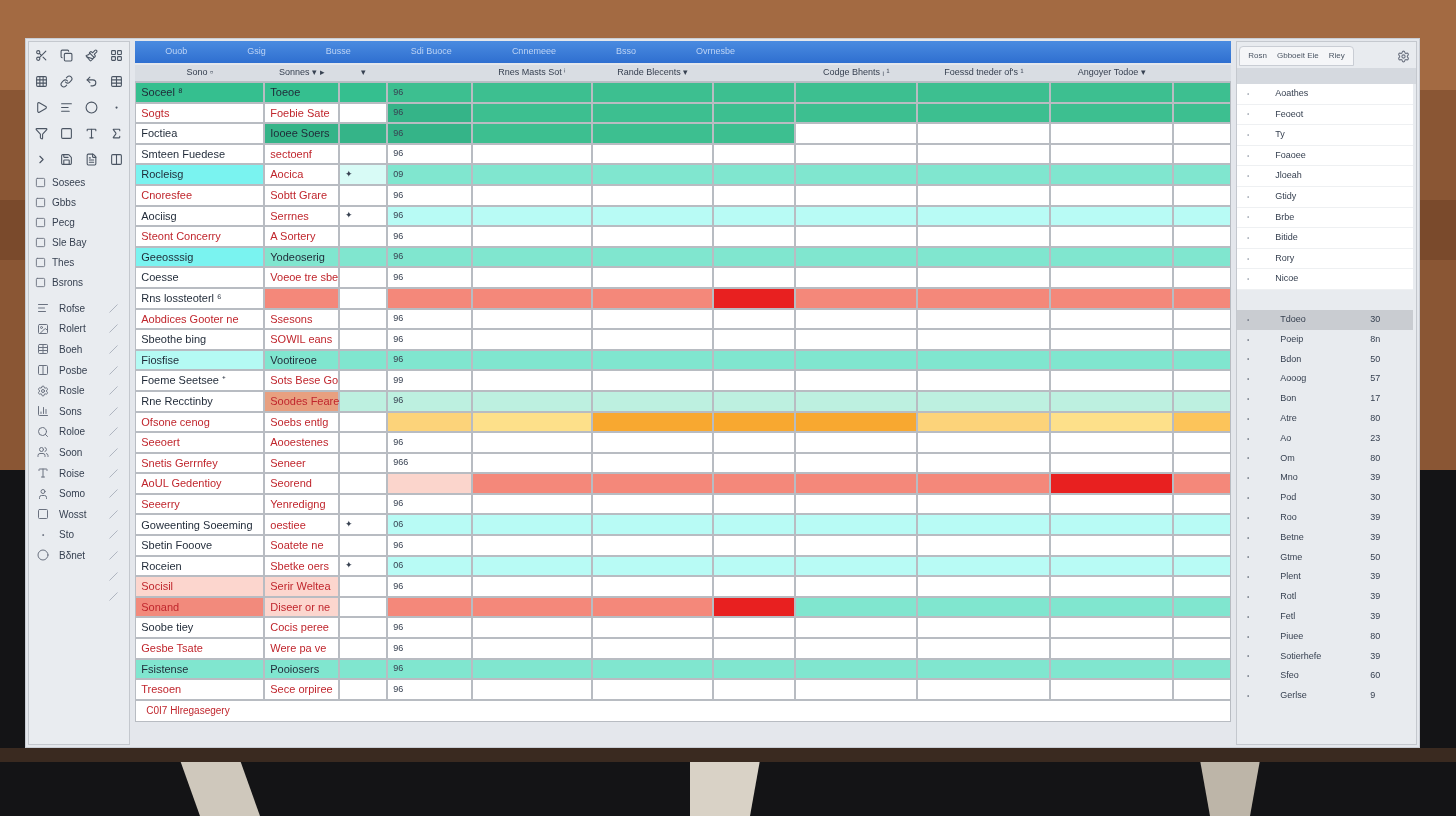  I want to click on play-icon, so click(42, 107).